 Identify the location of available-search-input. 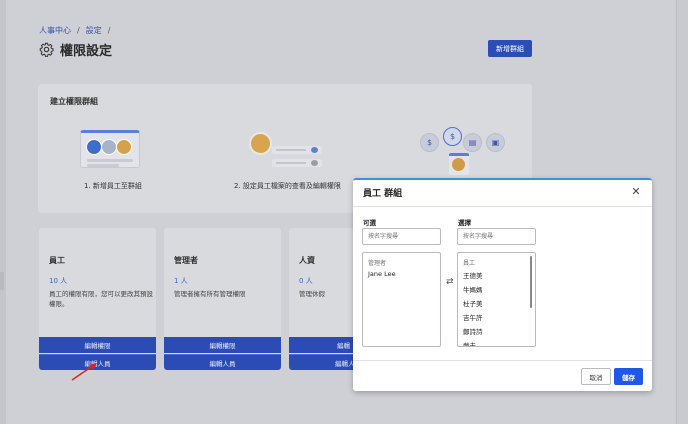
(401, 236).